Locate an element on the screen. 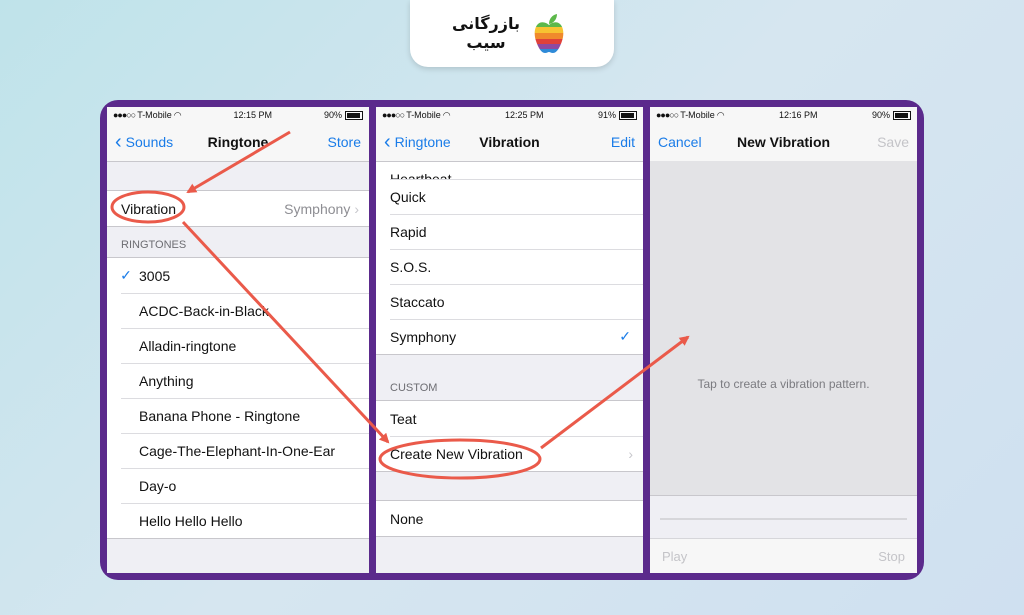  play-button: Play is located at coordinates (674, 556).